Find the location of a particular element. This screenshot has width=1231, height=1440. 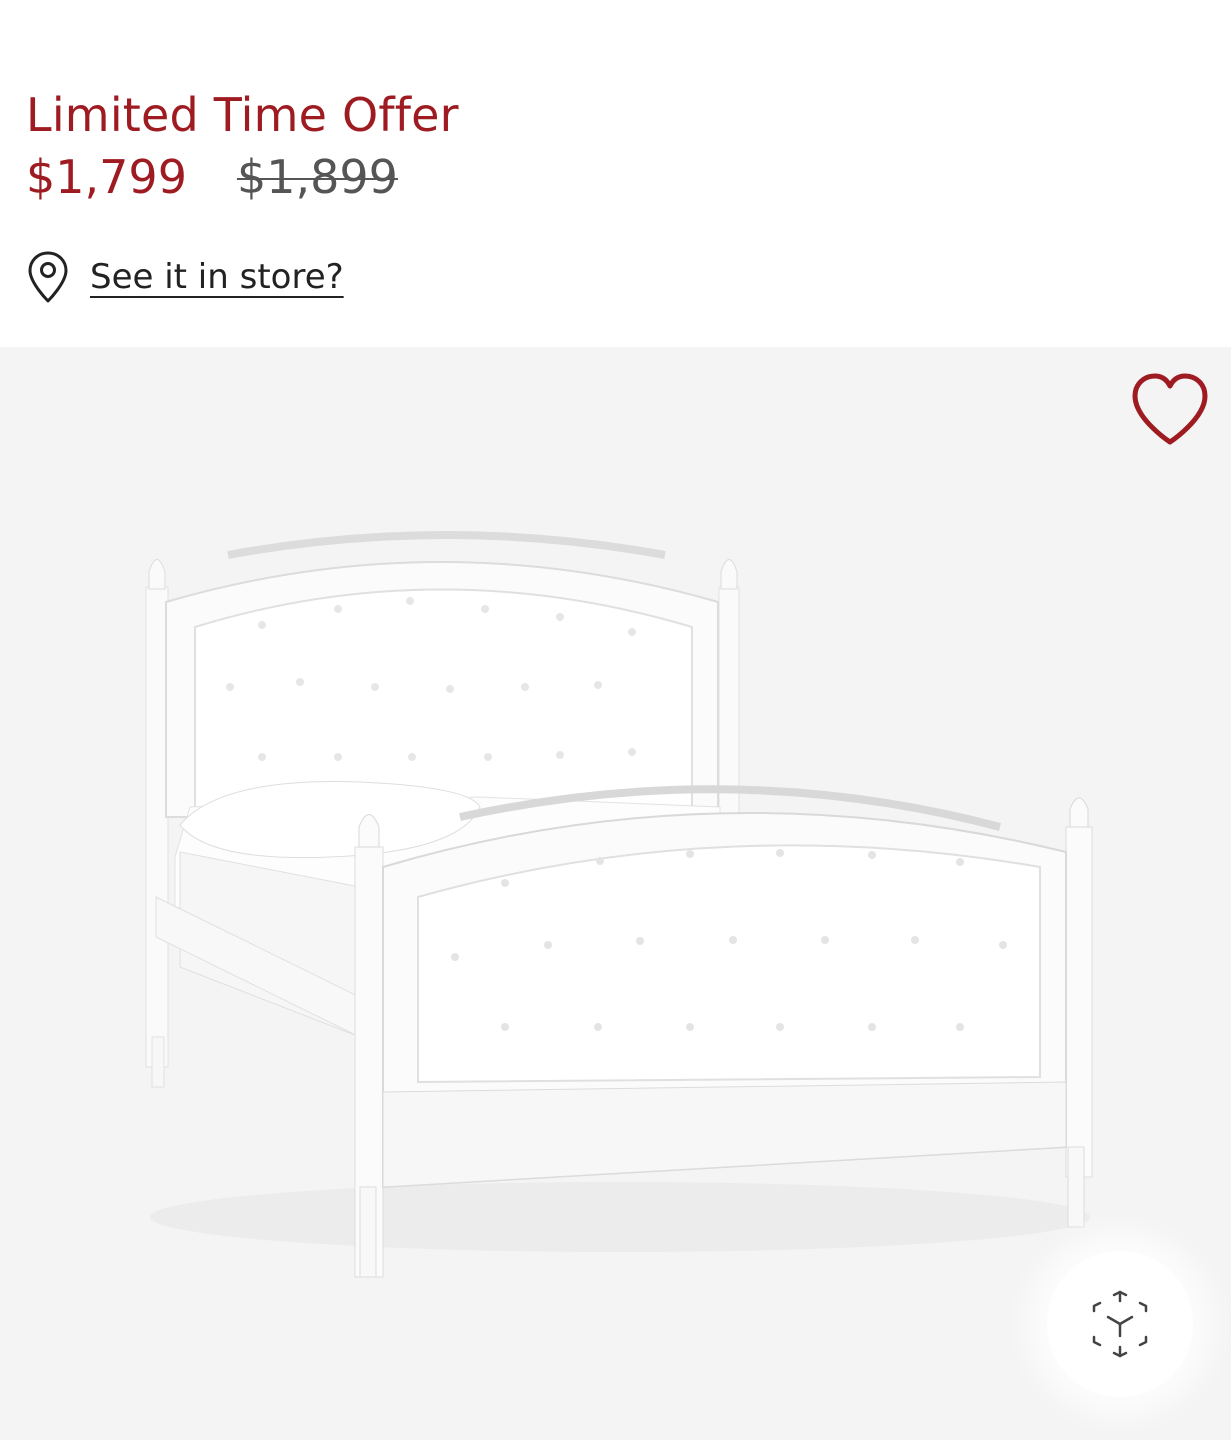

price-row: $1,799 $1,899 is located at coordinates (212, 177).